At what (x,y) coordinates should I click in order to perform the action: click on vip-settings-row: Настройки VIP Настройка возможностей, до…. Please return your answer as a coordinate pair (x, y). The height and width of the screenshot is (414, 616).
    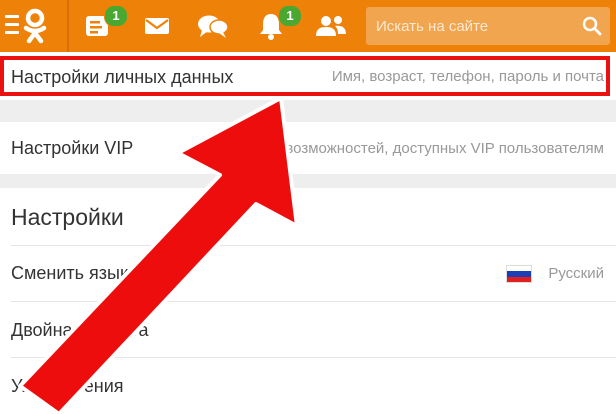
    Looking at the image, I should click on (308, 148).